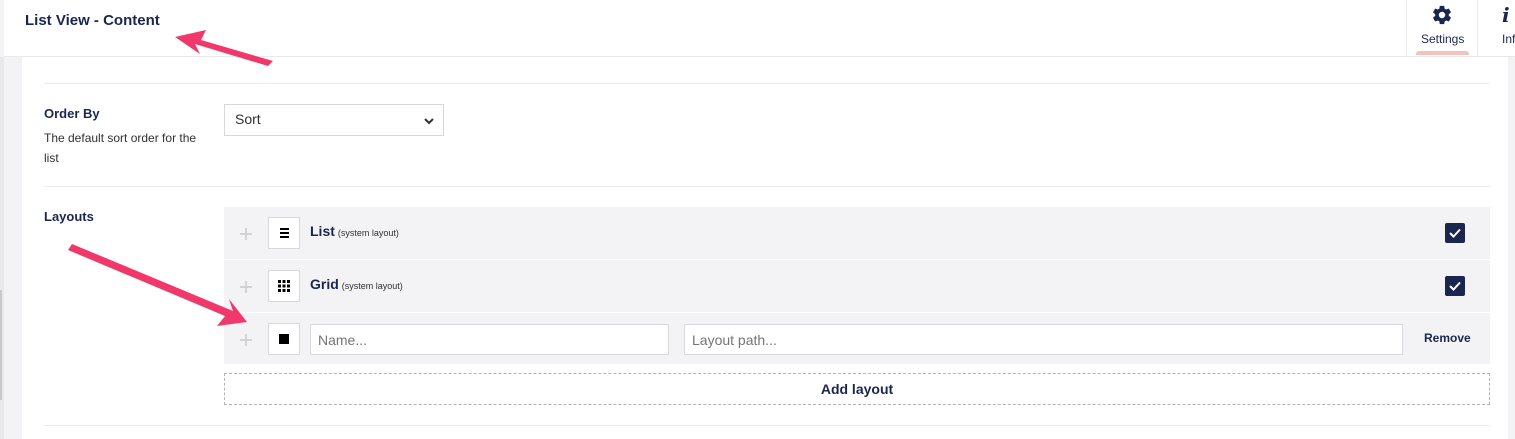 The image size is (1515, 439). What do you see at coordinates (248, 119) in the screenshot?
I see `order-by-selected-value: Sort` at bounding box center [248, 119].